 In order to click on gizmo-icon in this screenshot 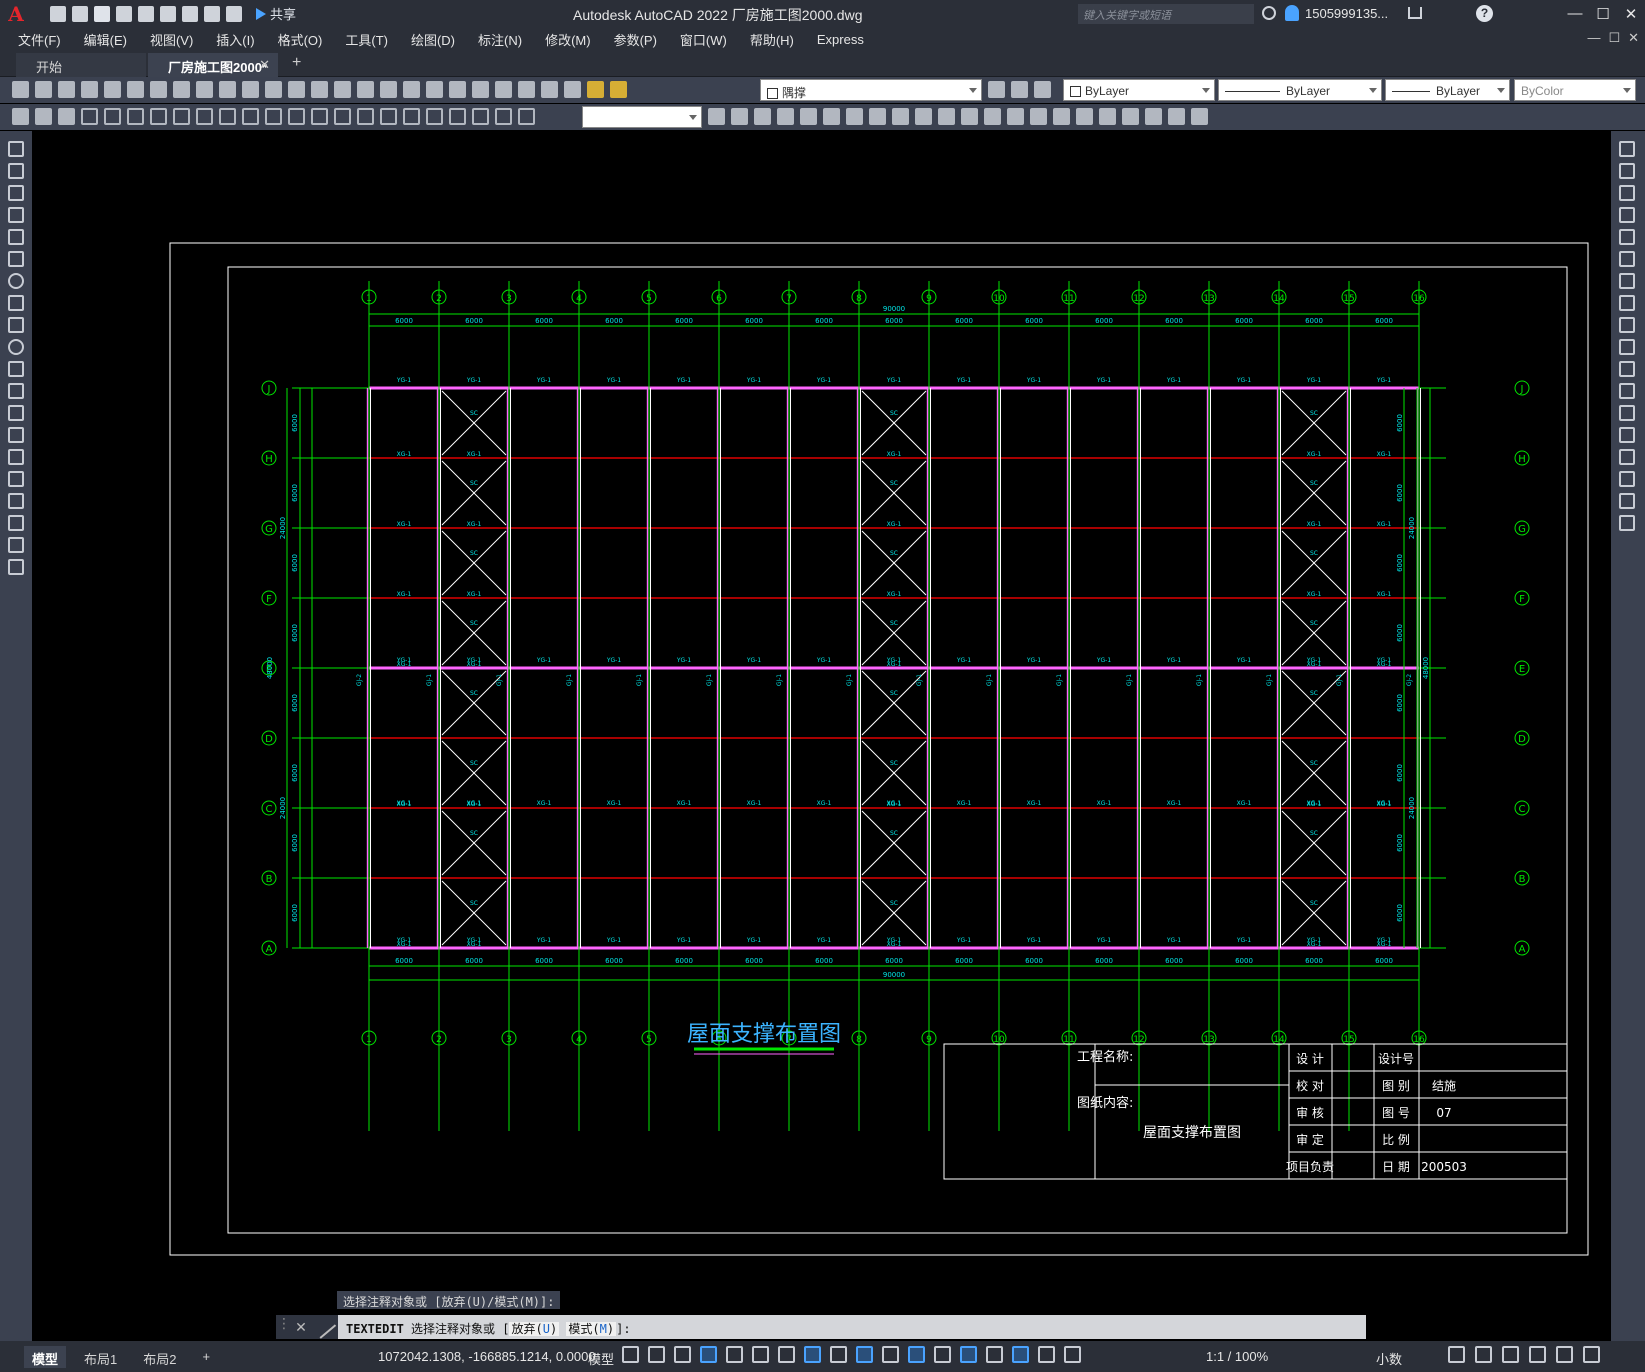, I will do `click(994, 1354)`.